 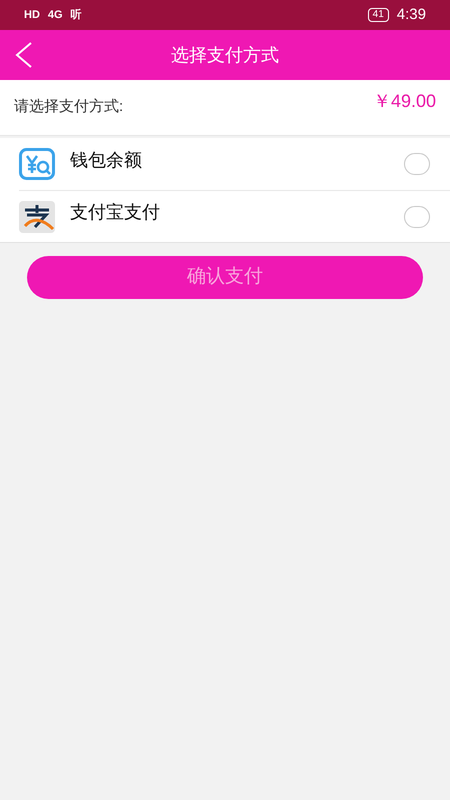 What do you see at coordinates (225, 55) in the screenshot?
I see `page-title: 选择支付方式` at bounding box center [225, 55].